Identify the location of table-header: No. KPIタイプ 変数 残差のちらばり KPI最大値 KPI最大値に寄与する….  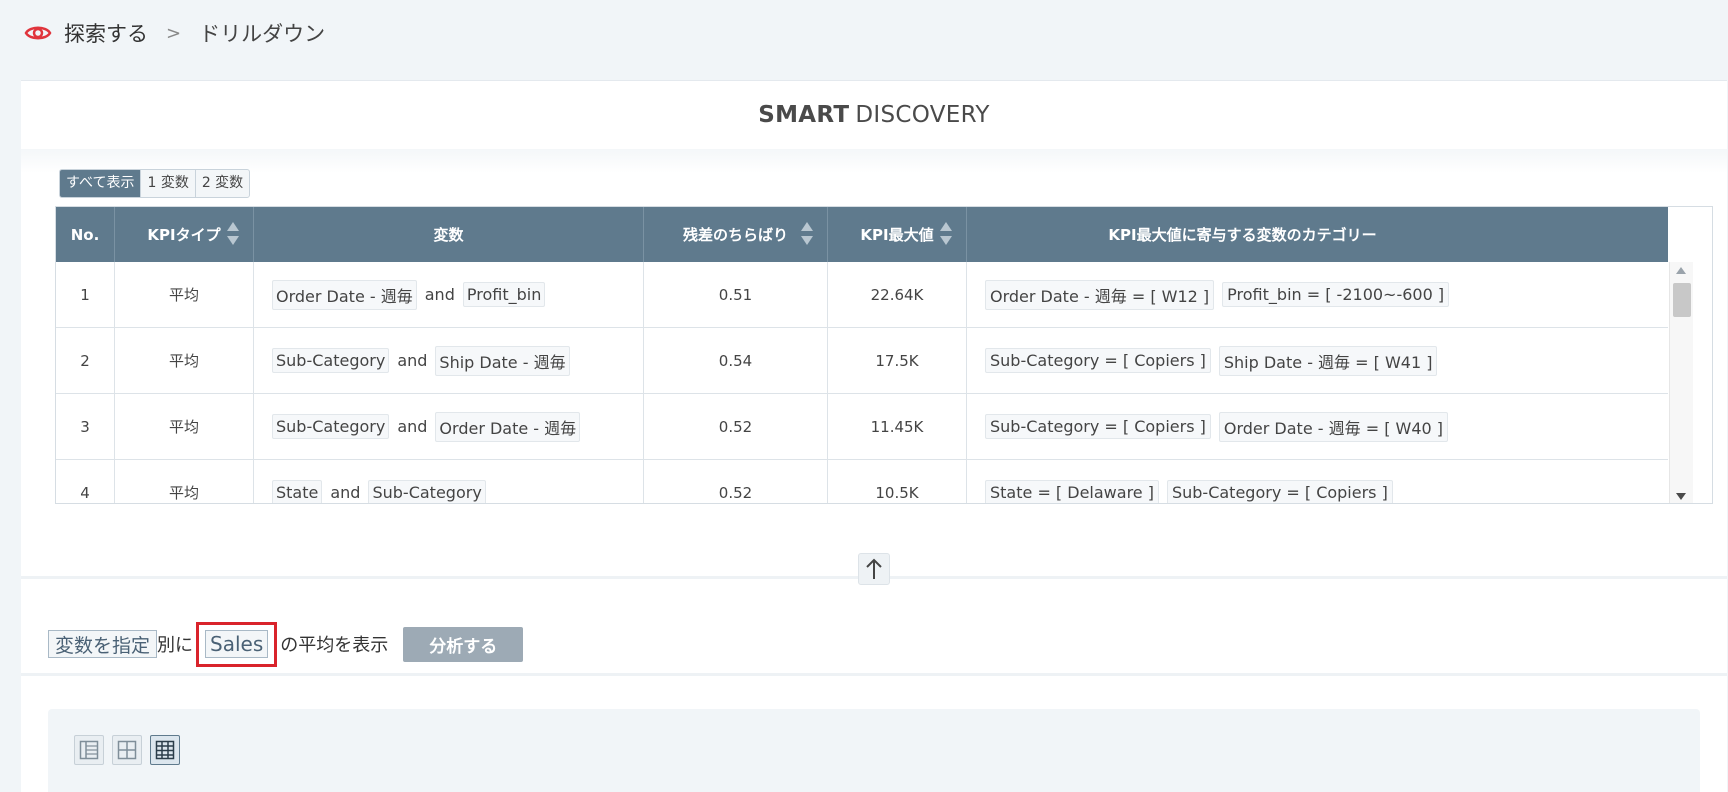
(862, 234).